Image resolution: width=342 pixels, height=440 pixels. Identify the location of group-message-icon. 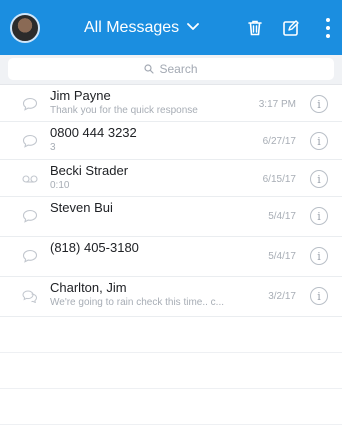
(30, 296).